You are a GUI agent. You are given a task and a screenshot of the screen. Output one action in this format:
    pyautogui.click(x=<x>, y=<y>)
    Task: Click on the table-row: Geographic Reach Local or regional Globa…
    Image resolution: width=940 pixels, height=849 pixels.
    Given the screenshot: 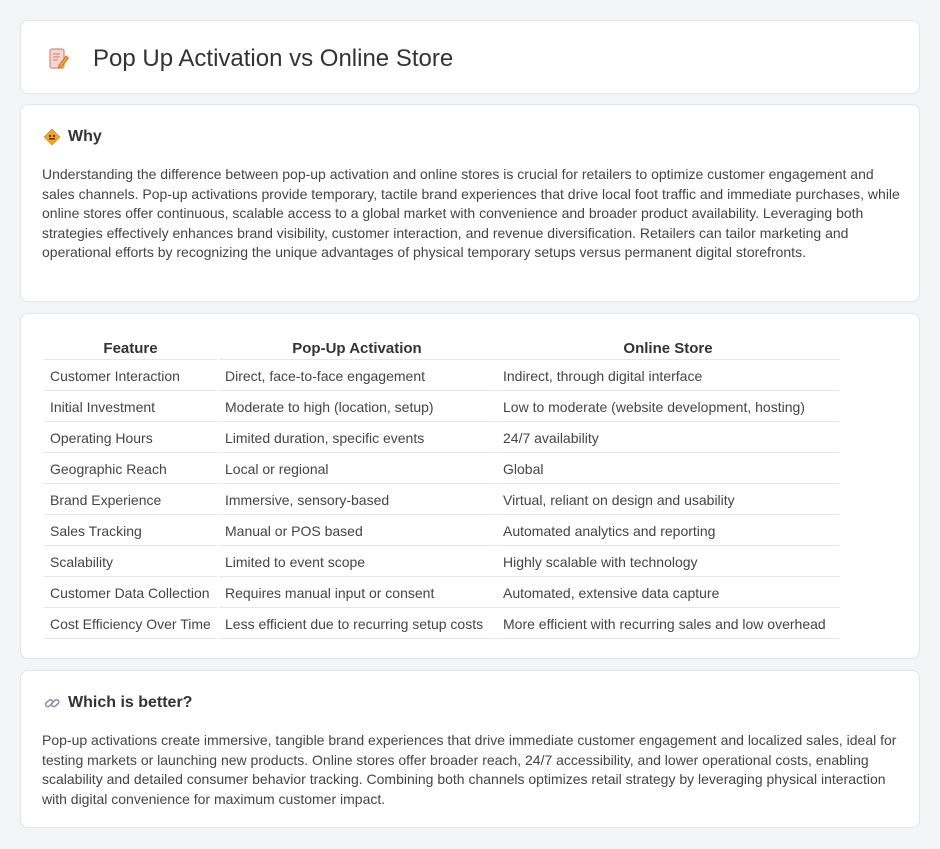 What is the action you would take?
    pyautogui.click(x=441, y=469)
    